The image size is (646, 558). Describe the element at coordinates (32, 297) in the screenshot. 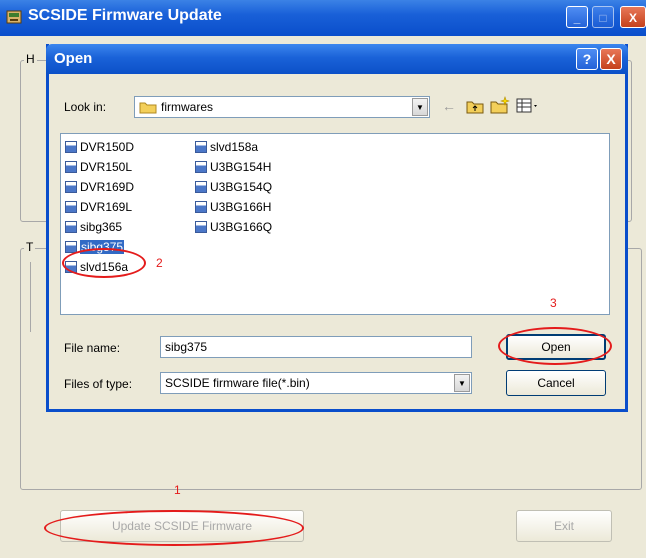

I see `inner-panel-edge` at that location.